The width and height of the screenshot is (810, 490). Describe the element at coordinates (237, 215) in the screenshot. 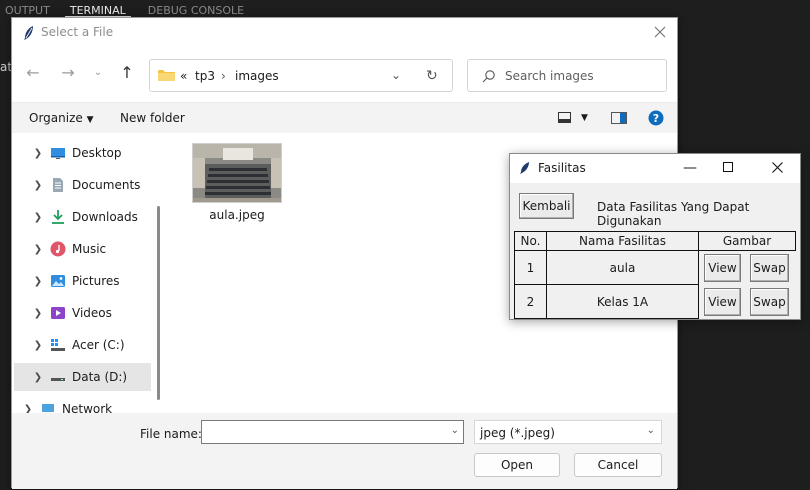

I see `file-name: aula.jpeg` at that location.